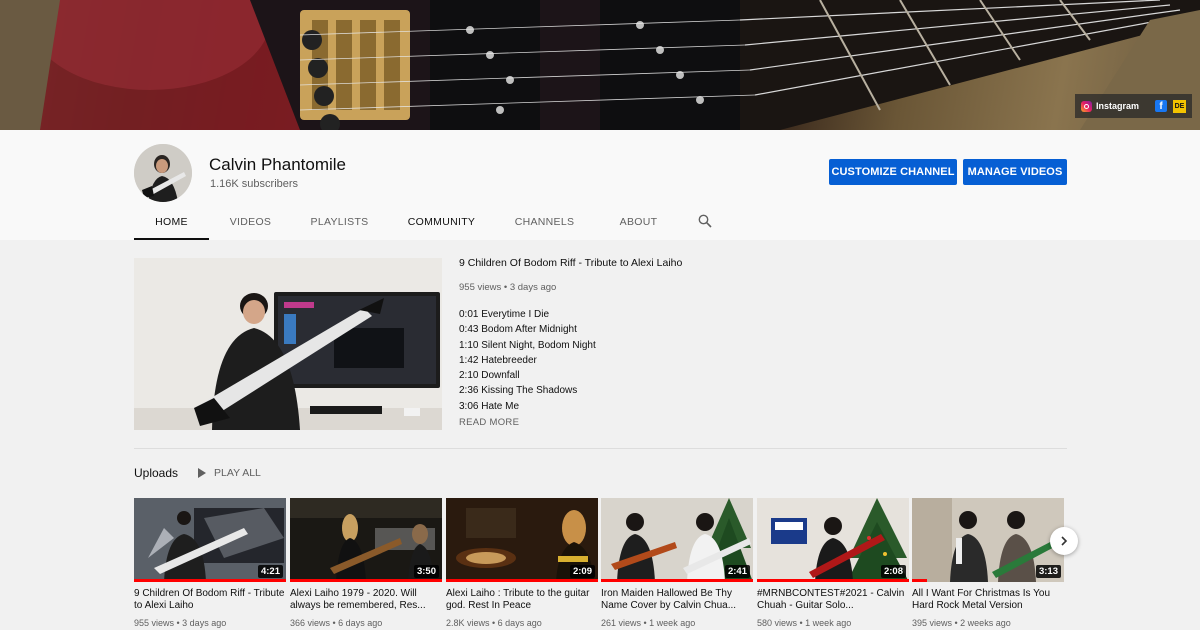 This screenshot has height=630, width=1200. Describe the element at coordinates (210, 540) in the screenshot. I see `video-thumbnail: 4:21` at that location.